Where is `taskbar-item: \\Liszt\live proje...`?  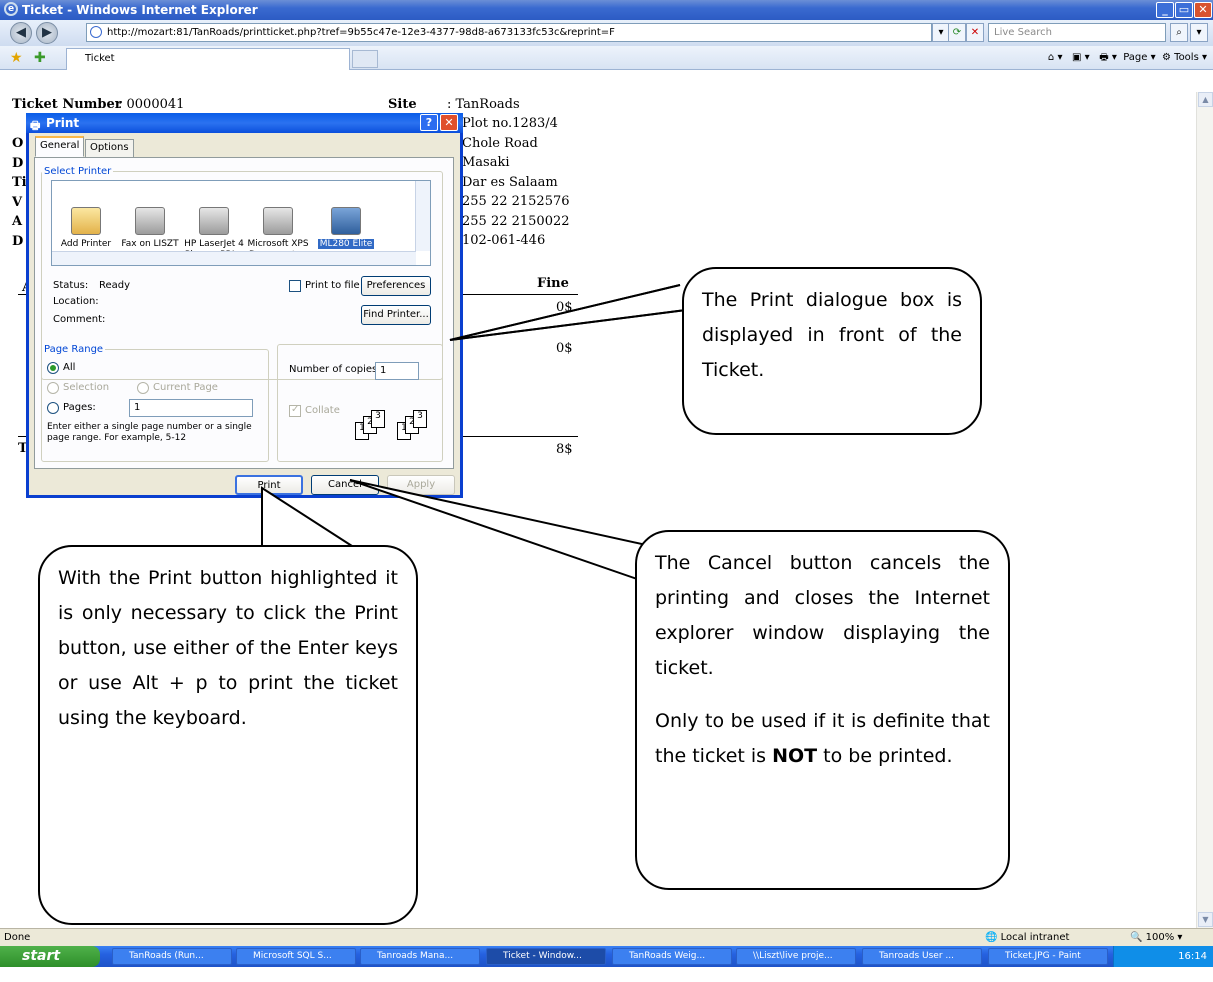 taskbar-item: \\Liszt\live proje... is located at coordinates (796, 956).